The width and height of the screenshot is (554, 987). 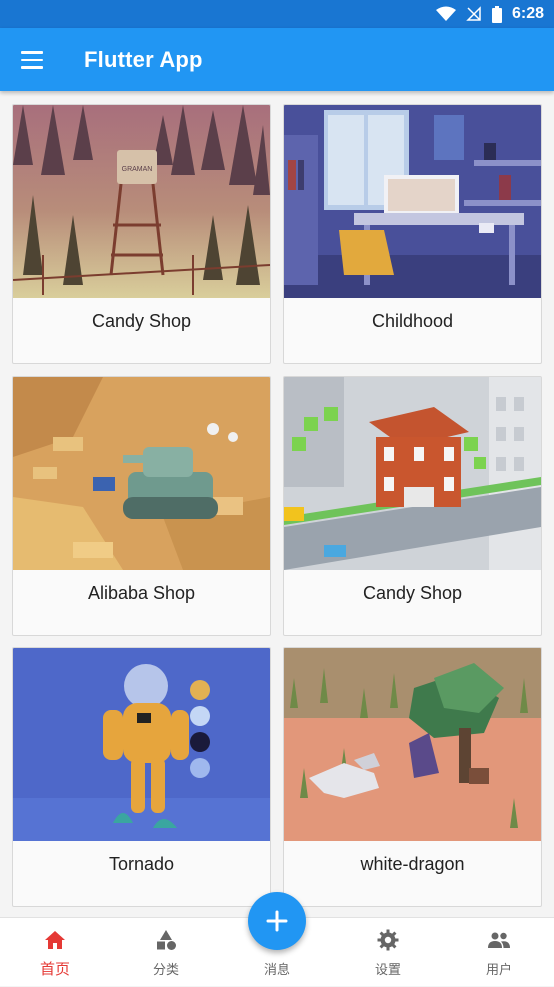 I want to click on people-icon, so click(x=499, y=940).